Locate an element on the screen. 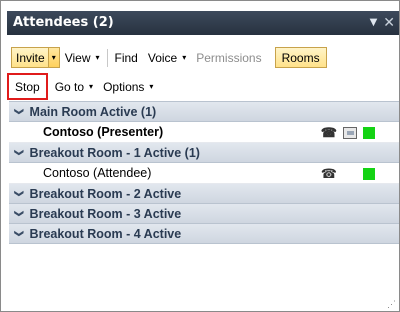  invite-button: Invite ▾ is located at coordinates (35, 57).